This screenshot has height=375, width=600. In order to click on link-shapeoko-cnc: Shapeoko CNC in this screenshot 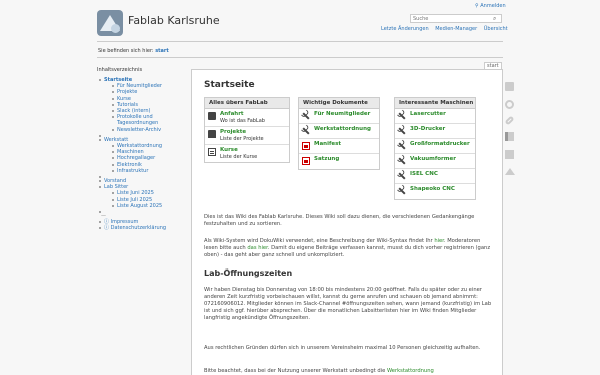, I will do `click(432, 189)`.